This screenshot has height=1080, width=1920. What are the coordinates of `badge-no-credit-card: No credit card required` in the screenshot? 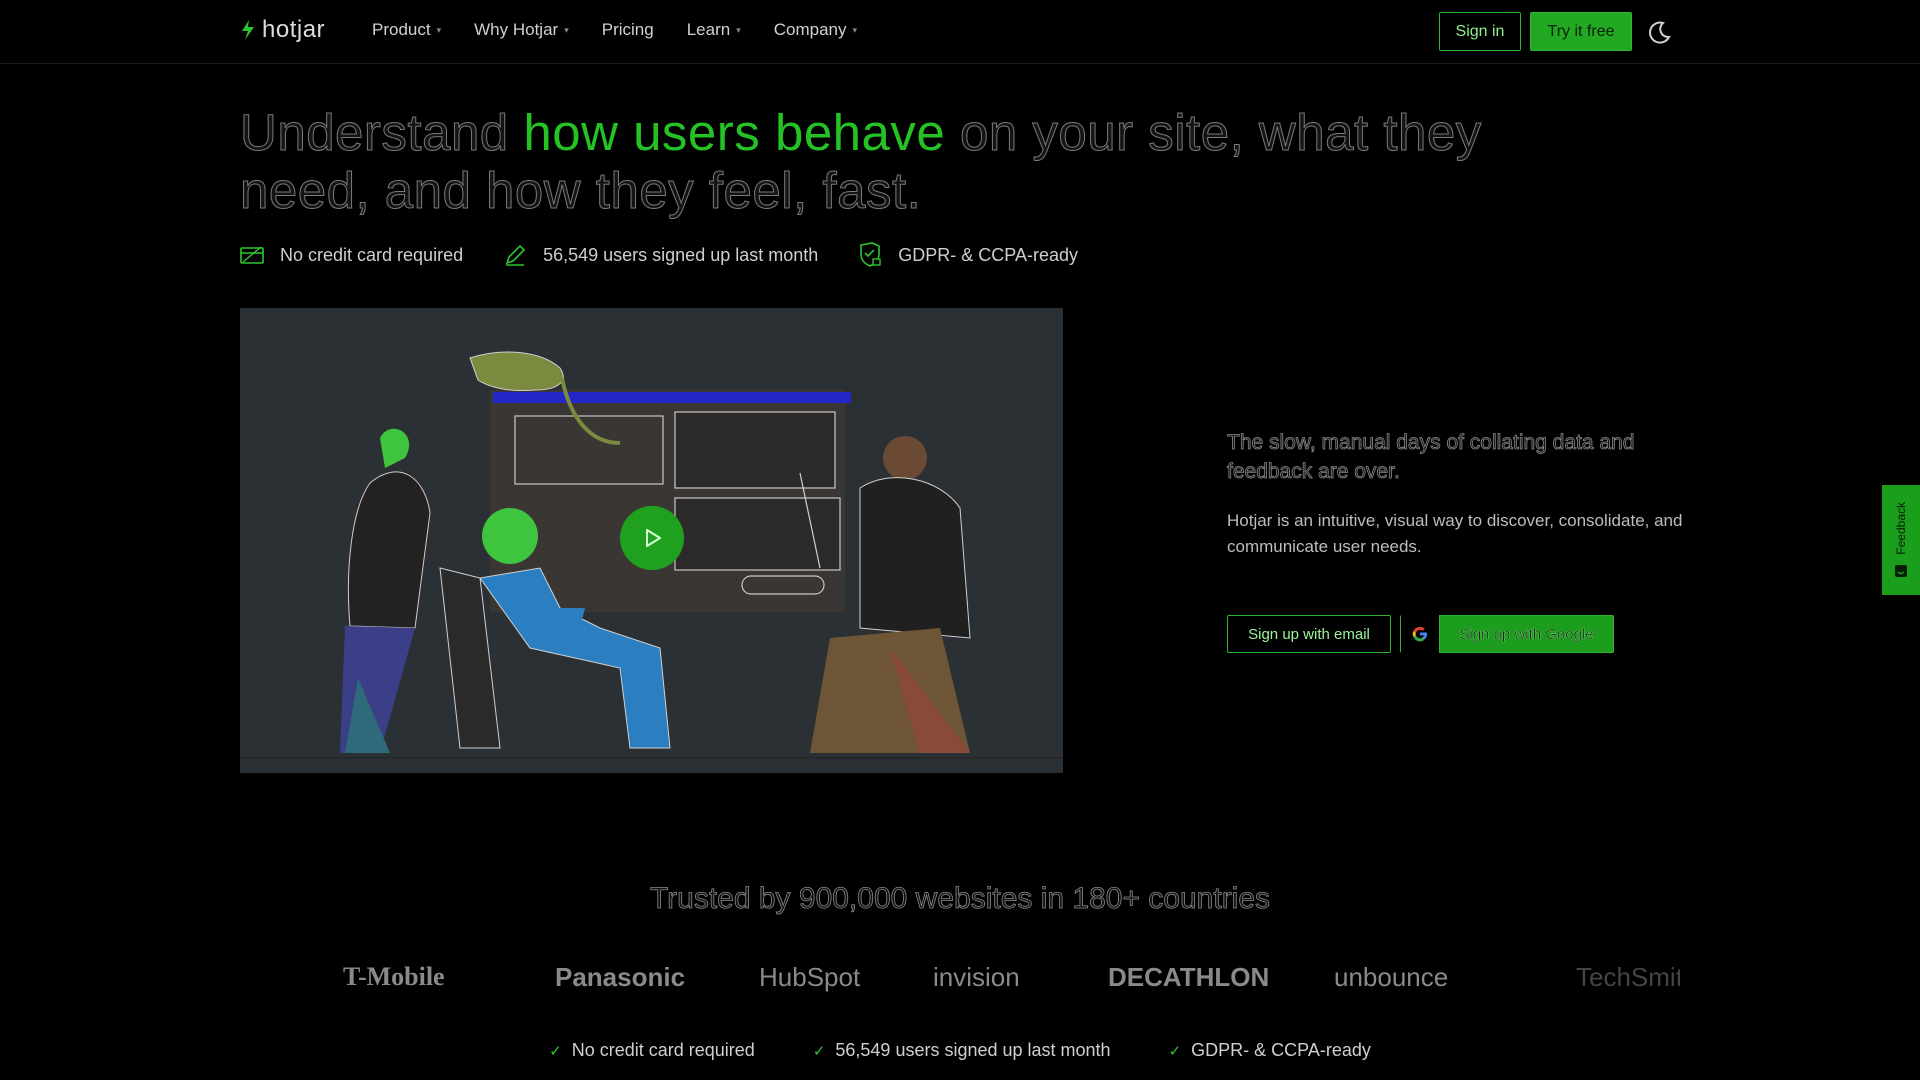 It's located at (351, 255).